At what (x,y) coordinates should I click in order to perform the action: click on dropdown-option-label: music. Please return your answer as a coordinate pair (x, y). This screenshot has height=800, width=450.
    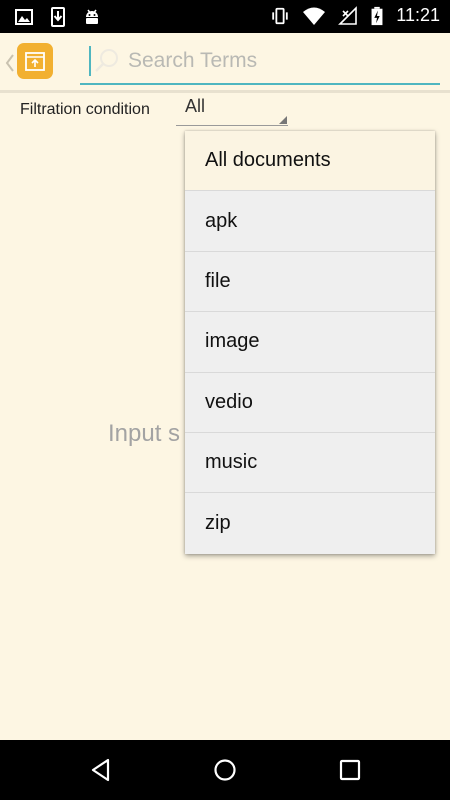
    Looking at the image, I should click on (231, 462).